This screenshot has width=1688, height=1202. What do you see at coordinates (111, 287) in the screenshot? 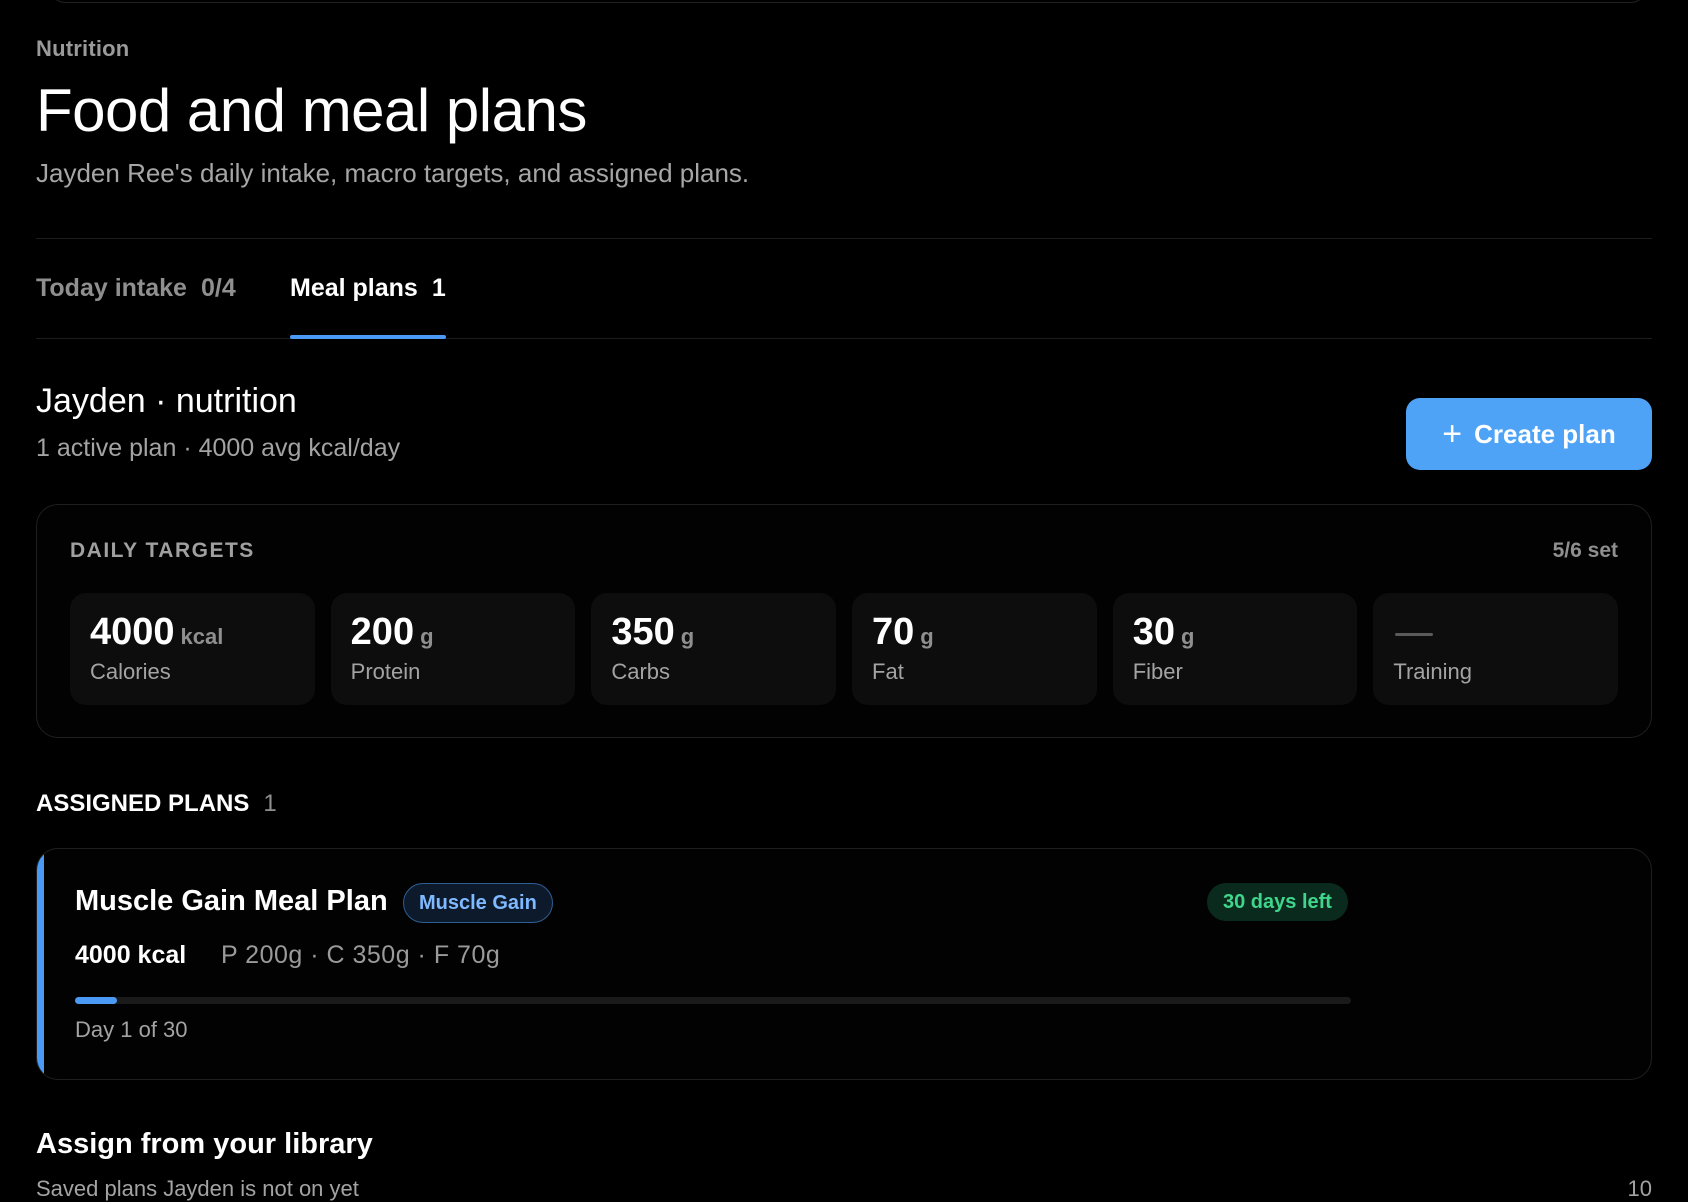
I see `tab-label: Today intake` at bounding box center [111, 287].